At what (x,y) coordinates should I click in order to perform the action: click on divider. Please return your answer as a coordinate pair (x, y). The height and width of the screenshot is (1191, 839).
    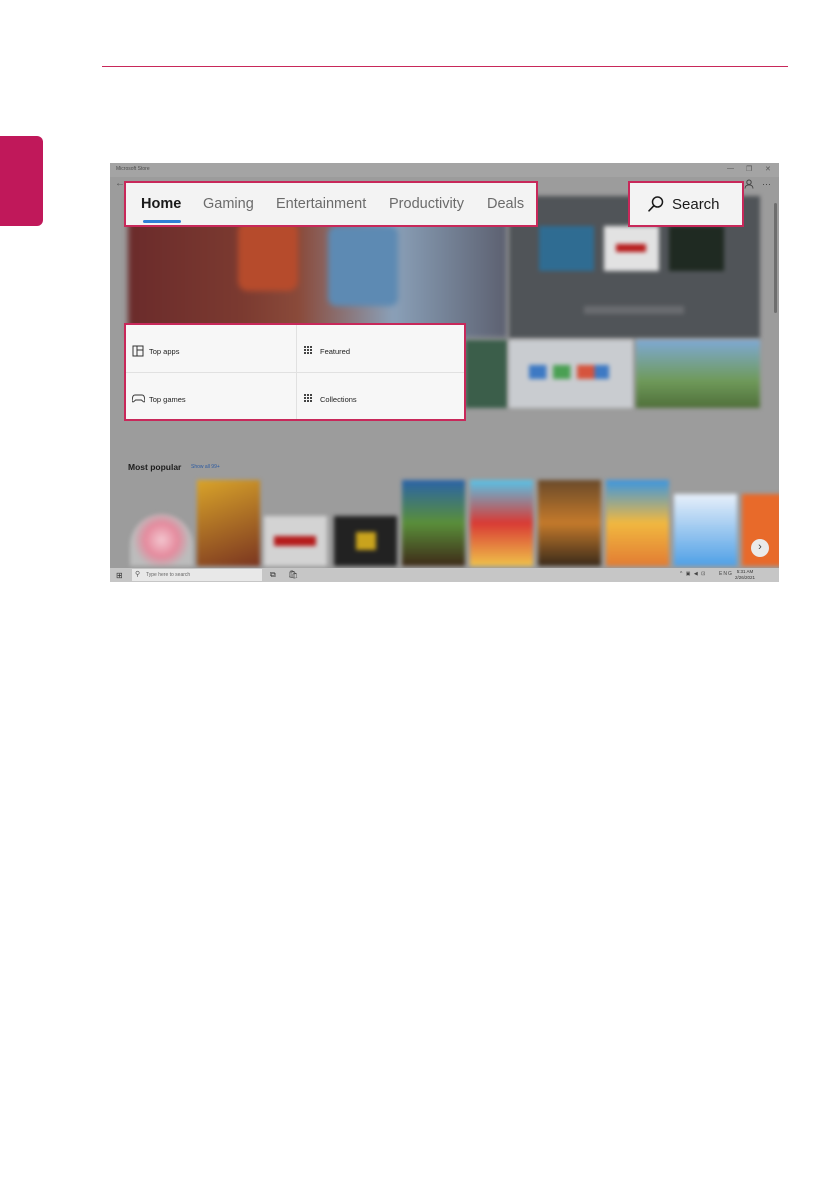
    Looking at the image, I should click on (295, 372).